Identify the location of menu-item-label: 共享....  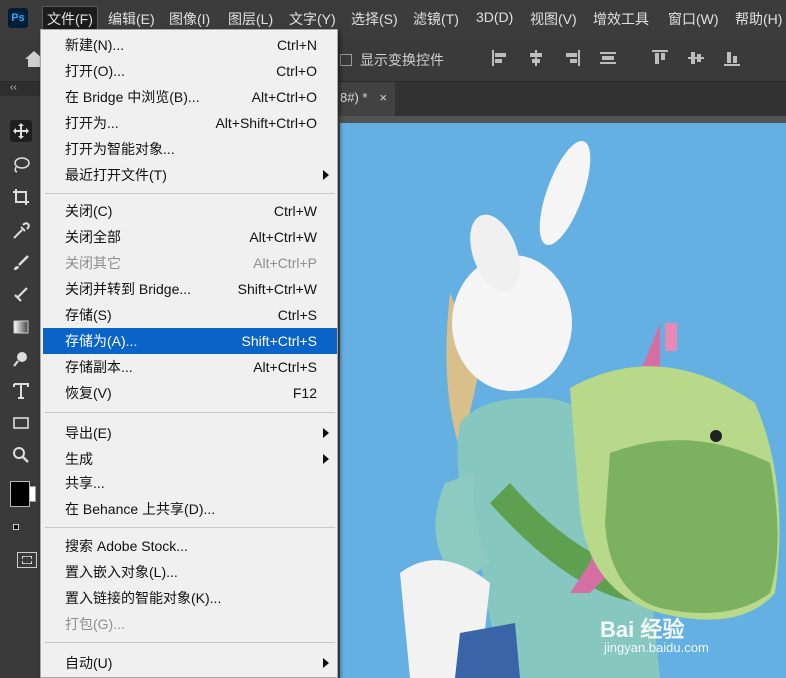
(85, 483).